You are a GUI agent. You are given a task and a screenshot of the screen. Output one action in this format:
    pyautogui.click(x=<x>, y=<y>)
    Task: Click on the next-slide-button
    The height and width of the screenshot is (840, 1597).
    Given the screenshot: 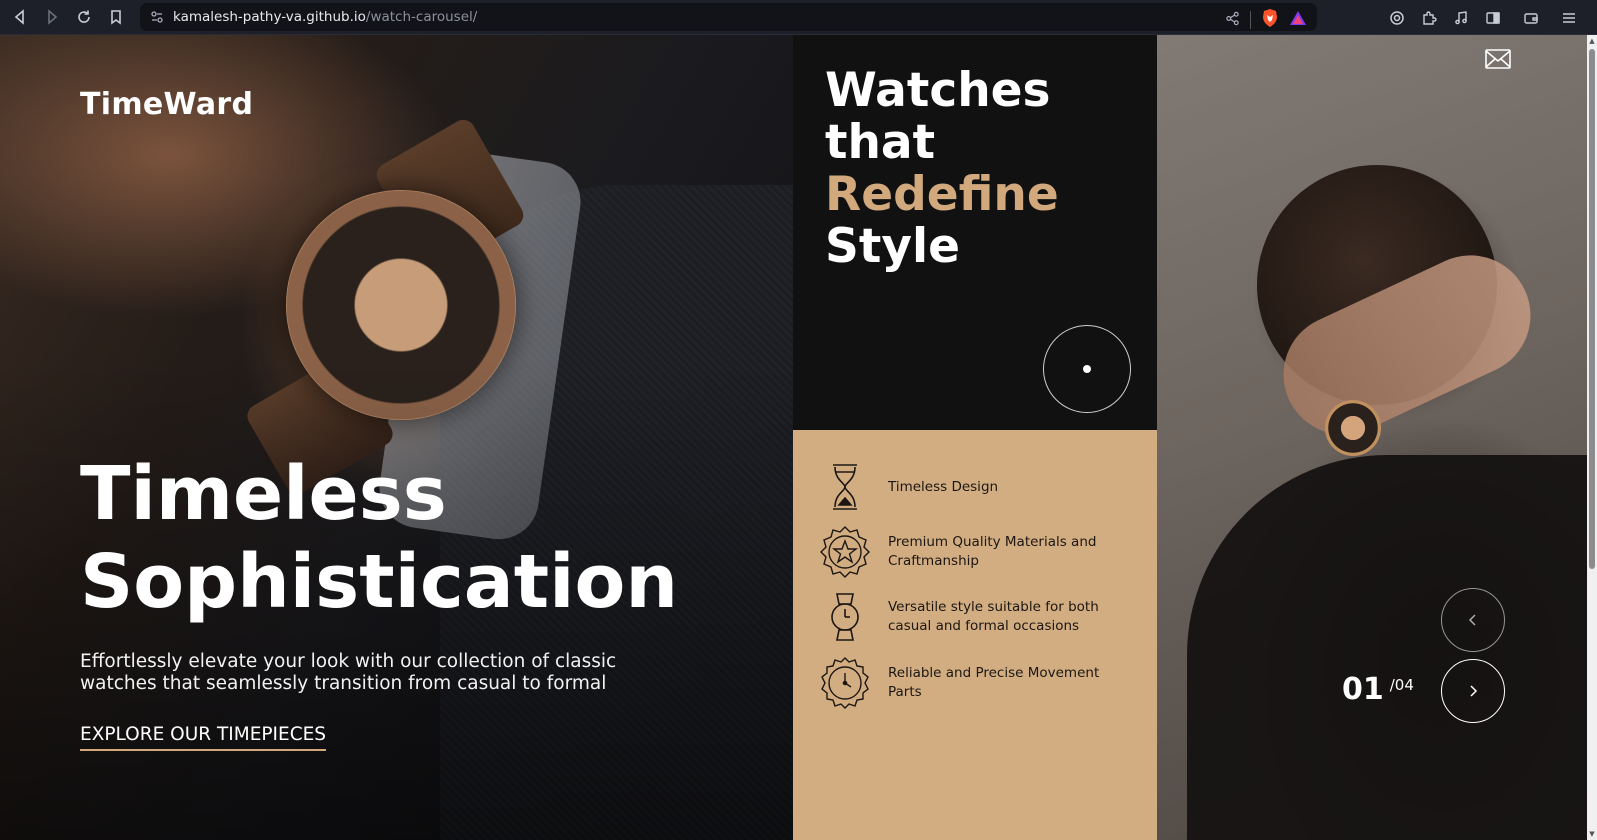 What is the action you would take?
    pyautogui.click(x=1473, y=691)
    